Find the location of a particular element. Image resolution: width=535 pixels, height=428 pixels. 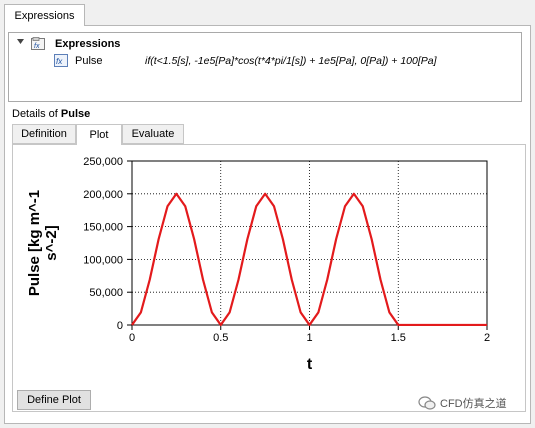

expressions-folder-icon: fx is located at coordinates (38, 43).